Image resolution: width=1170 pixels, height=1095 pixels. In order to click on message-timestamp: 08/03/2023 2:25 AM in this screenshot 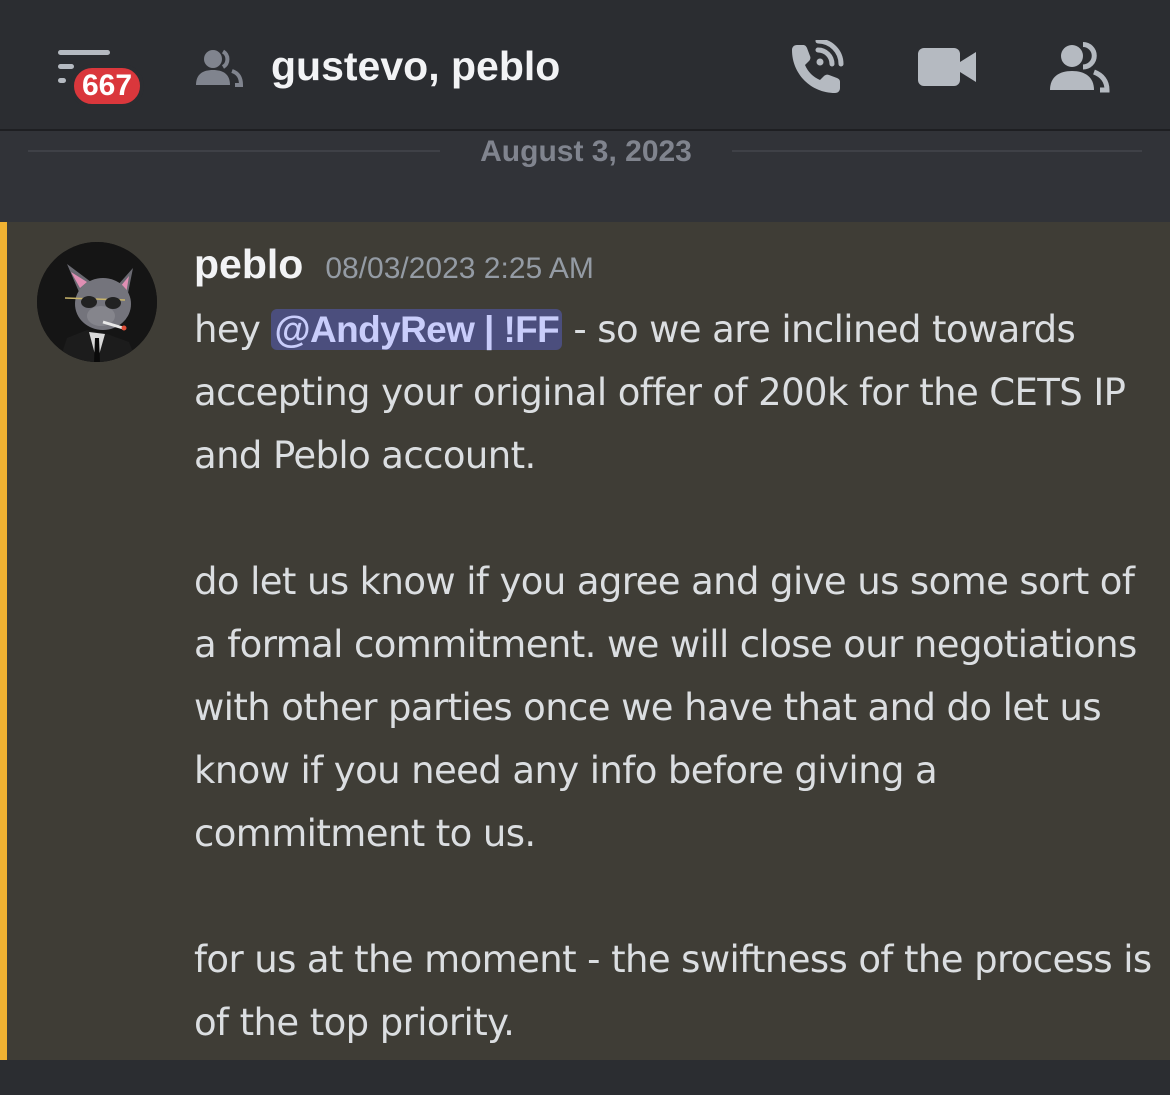, I will do `click(459, 268)`.